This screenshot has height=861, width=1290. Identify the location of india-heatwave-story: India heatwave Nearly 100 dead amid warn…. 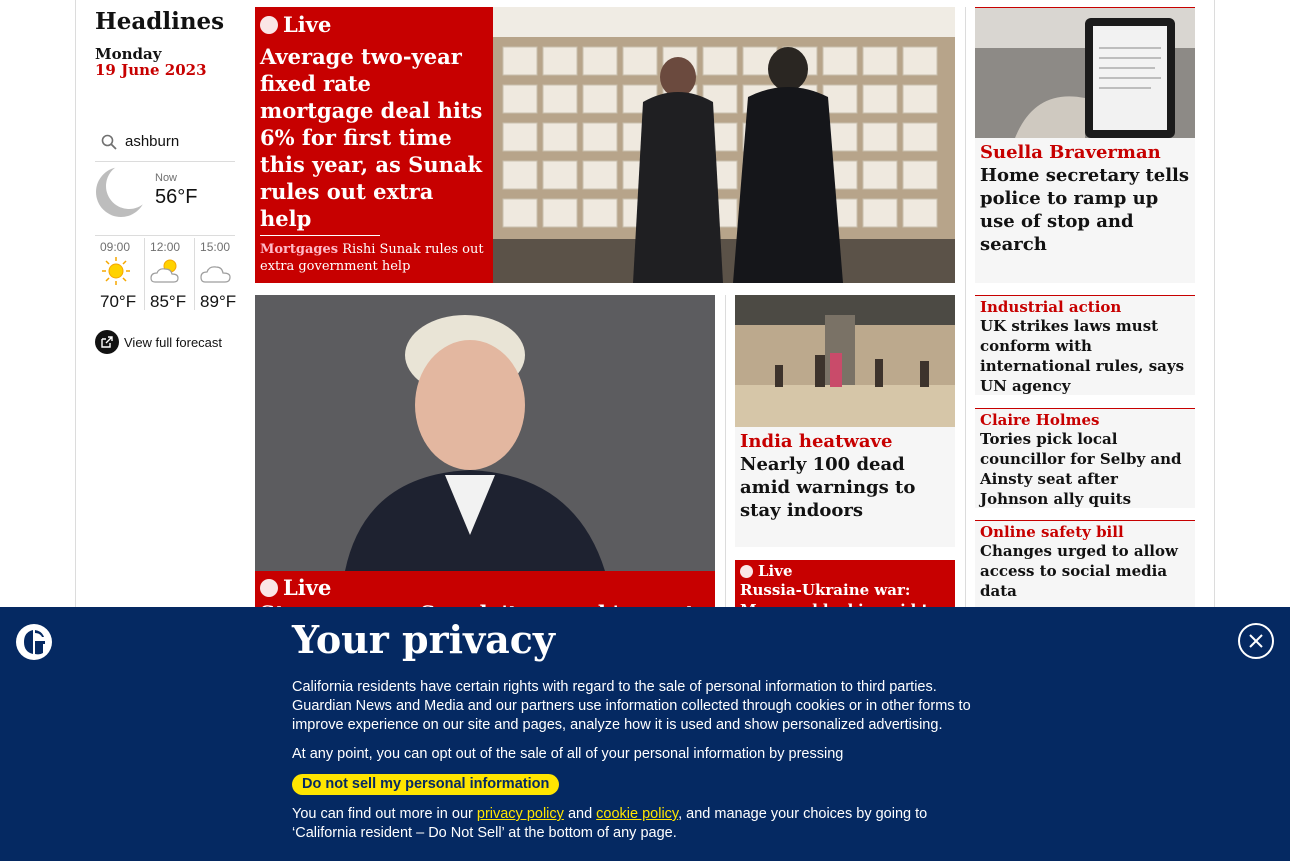
(845, 421).